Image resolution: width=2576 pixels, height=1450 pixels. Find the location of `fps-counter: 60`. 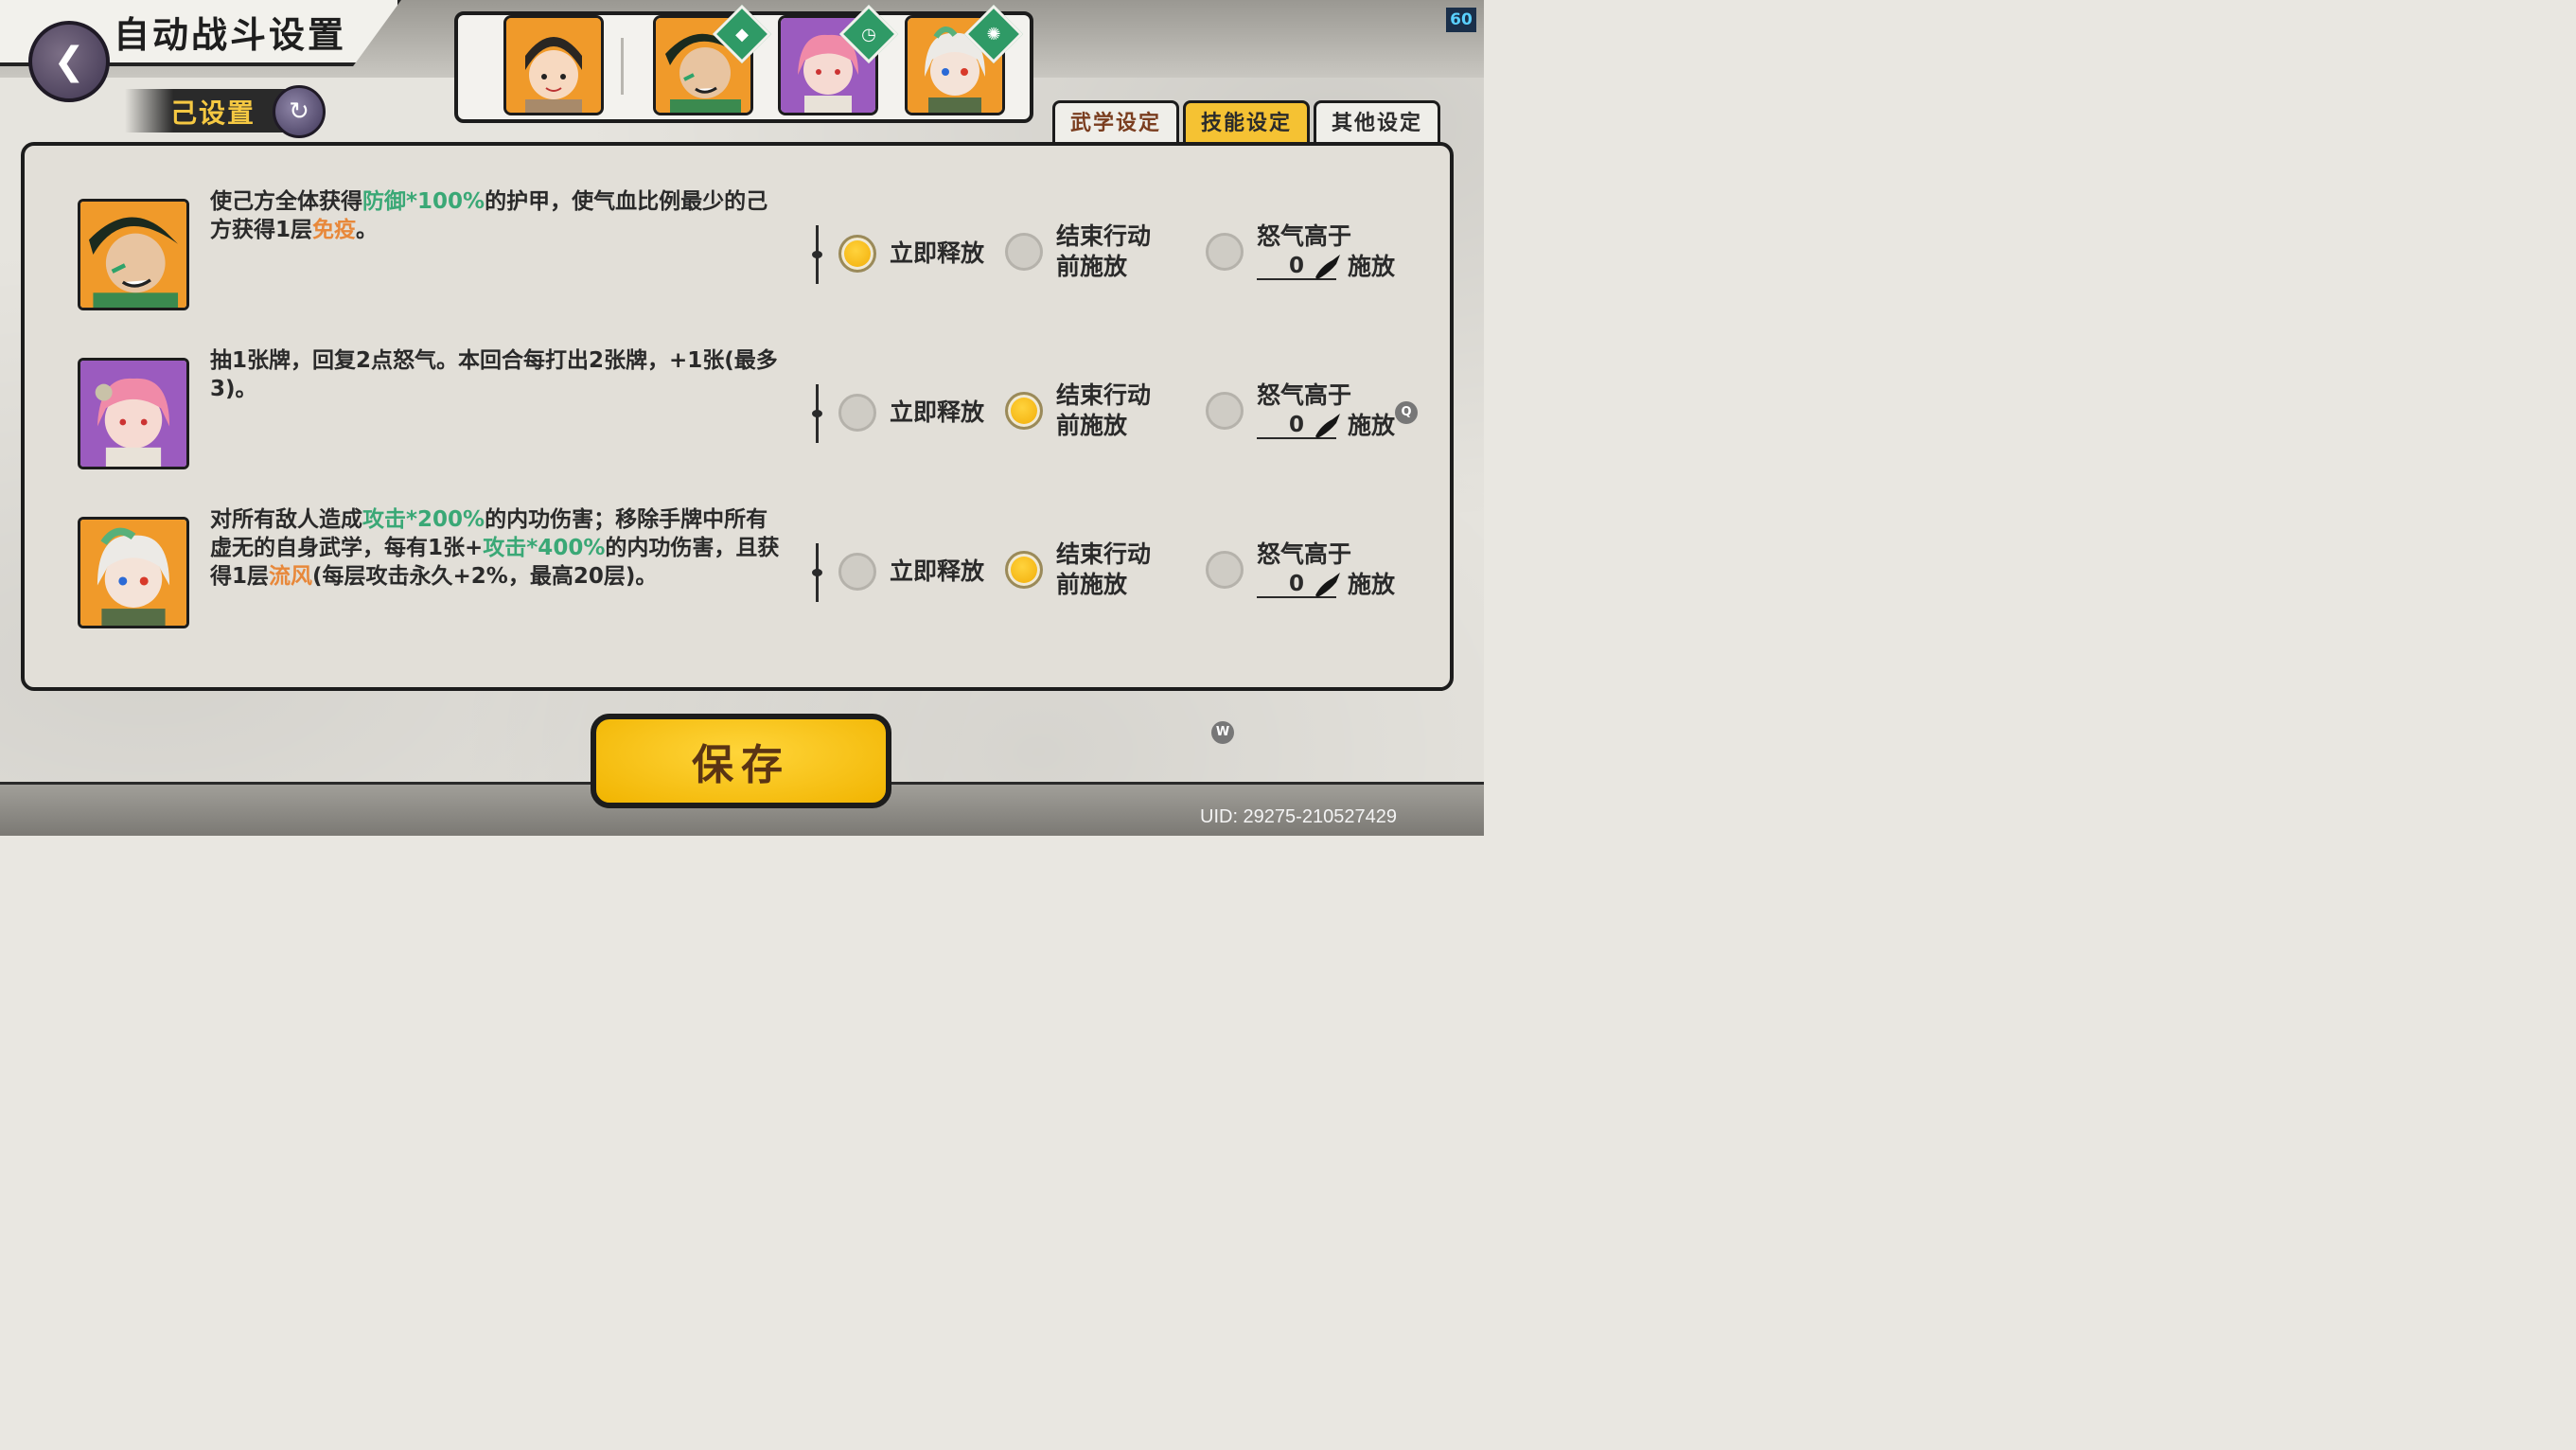

fps-counter: 60 is located at coordinates (1461, 20).